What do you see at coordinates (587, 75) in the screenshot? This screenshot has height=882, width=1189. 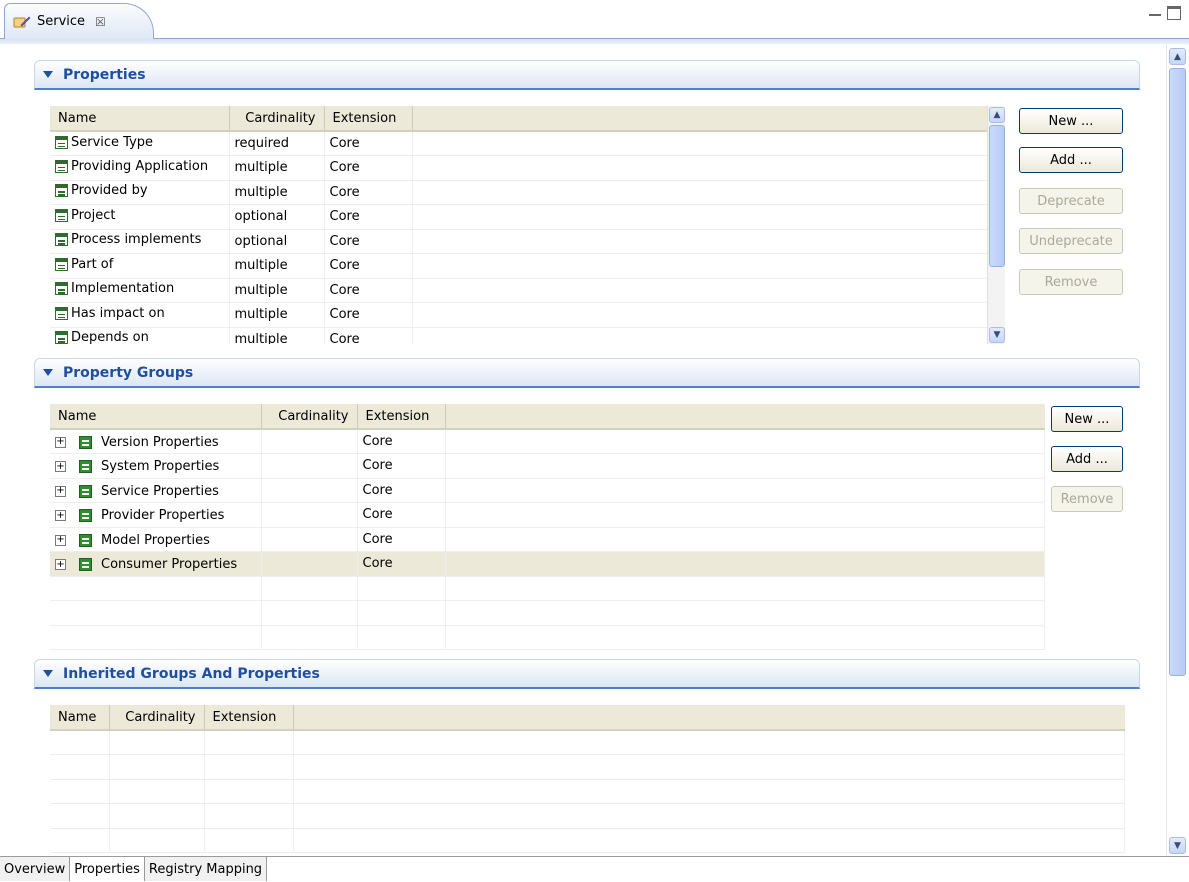 I see `properties-section-header: Properties` at bounding box center [587, 75].